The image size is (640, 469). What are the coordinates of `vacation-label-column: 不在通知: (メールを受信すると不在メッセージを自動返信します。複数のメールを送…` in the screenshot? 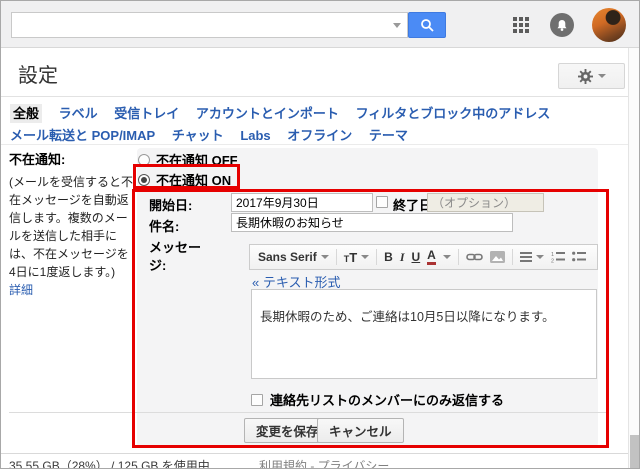 It's located at (72, 224).